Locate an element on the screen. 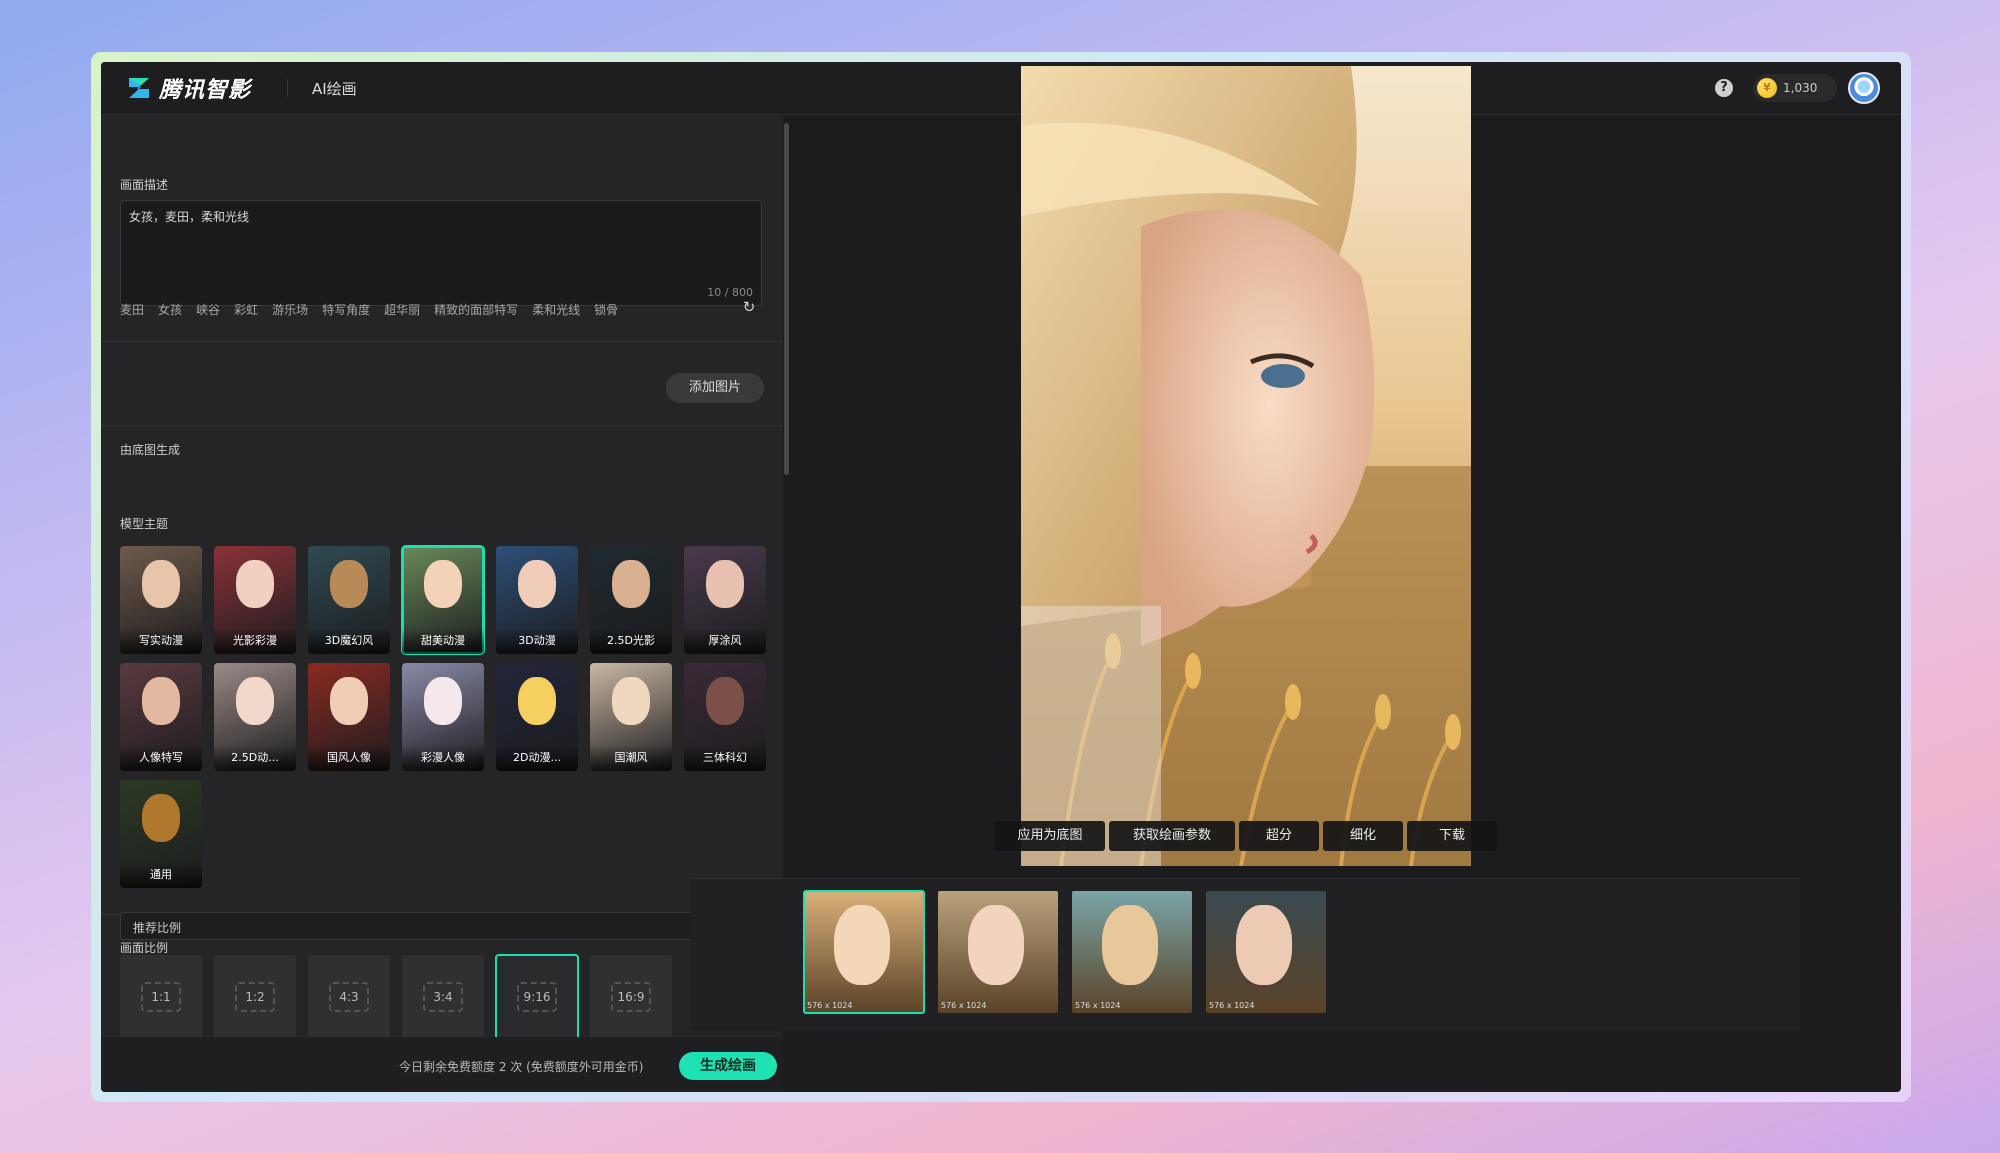  ratio-option-label: 1:2 is located at coordinates (255, 997).